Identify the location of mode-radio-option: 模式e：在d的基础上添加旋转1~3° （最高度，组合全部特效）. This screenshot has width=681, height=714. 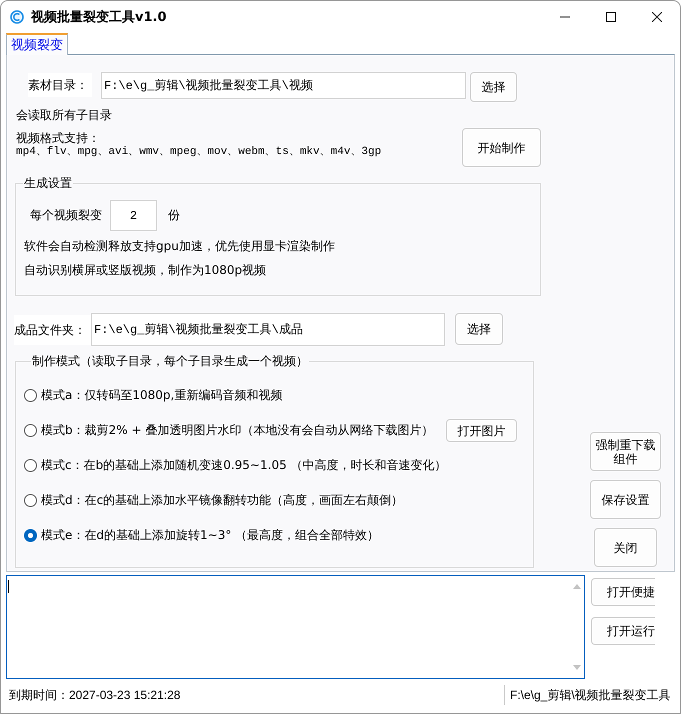
(202, 535).